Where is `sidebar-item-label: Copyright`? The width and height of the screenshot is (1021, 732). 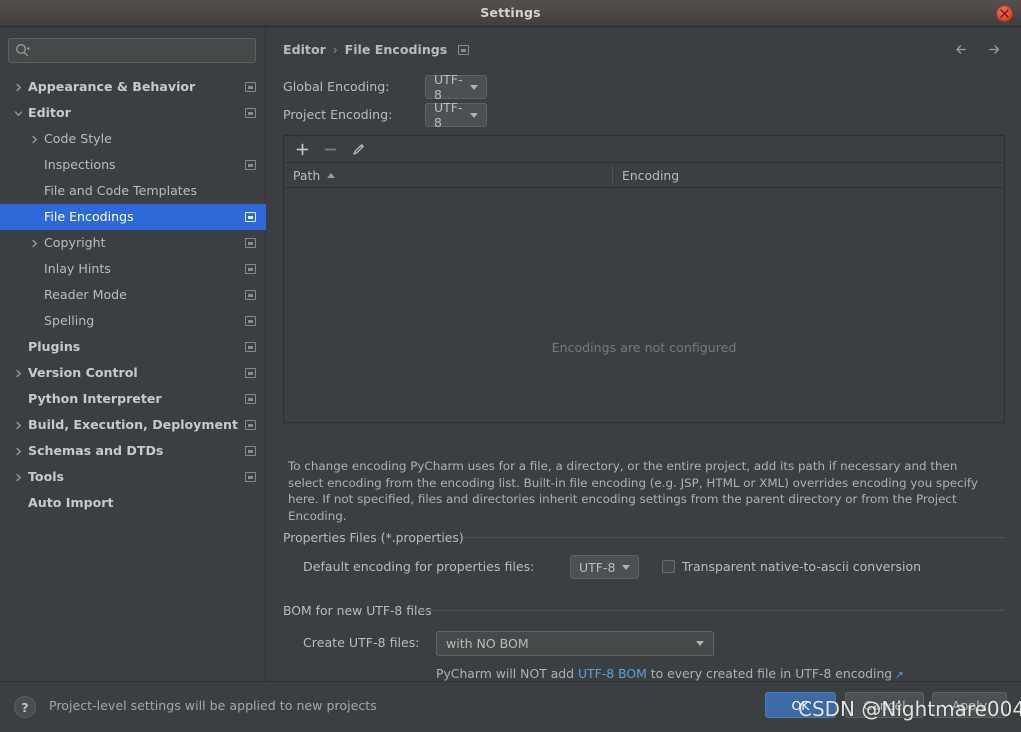 sidebar-item-label: Copyright is located at coordinates (75, 242).